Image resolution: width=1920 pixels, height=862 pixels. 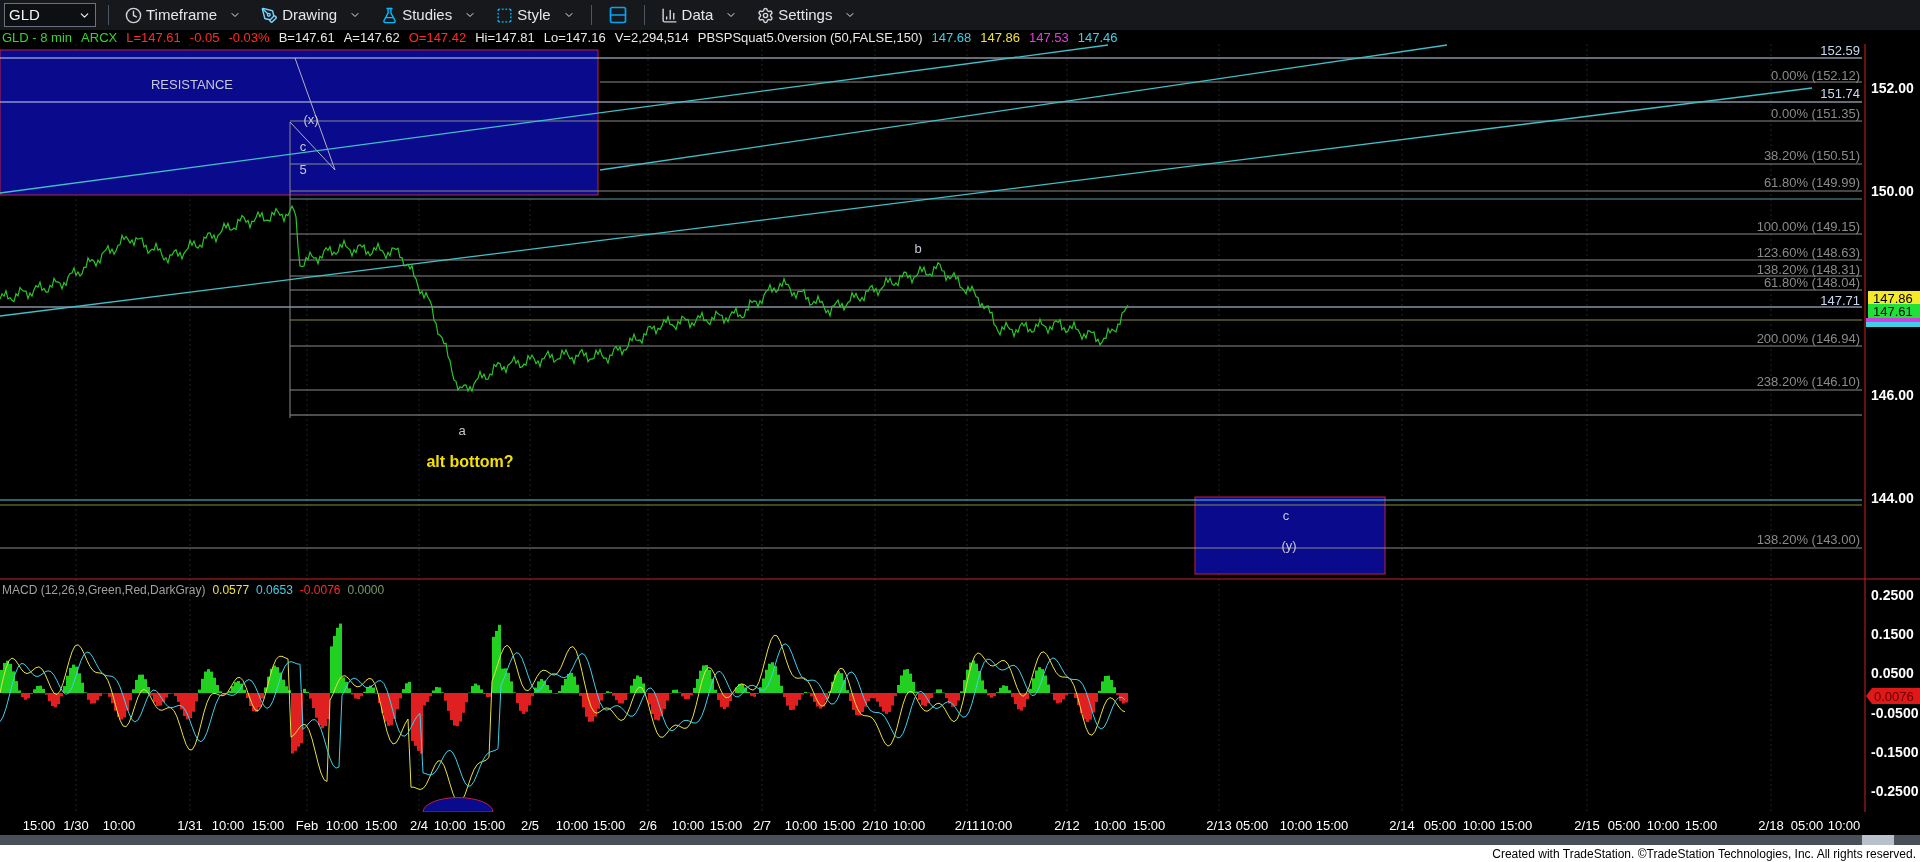 What do you see at coordinates (1289, 545) in the screenshot?
I see `wave-label: (y)` at bounding box center [1289, 545].